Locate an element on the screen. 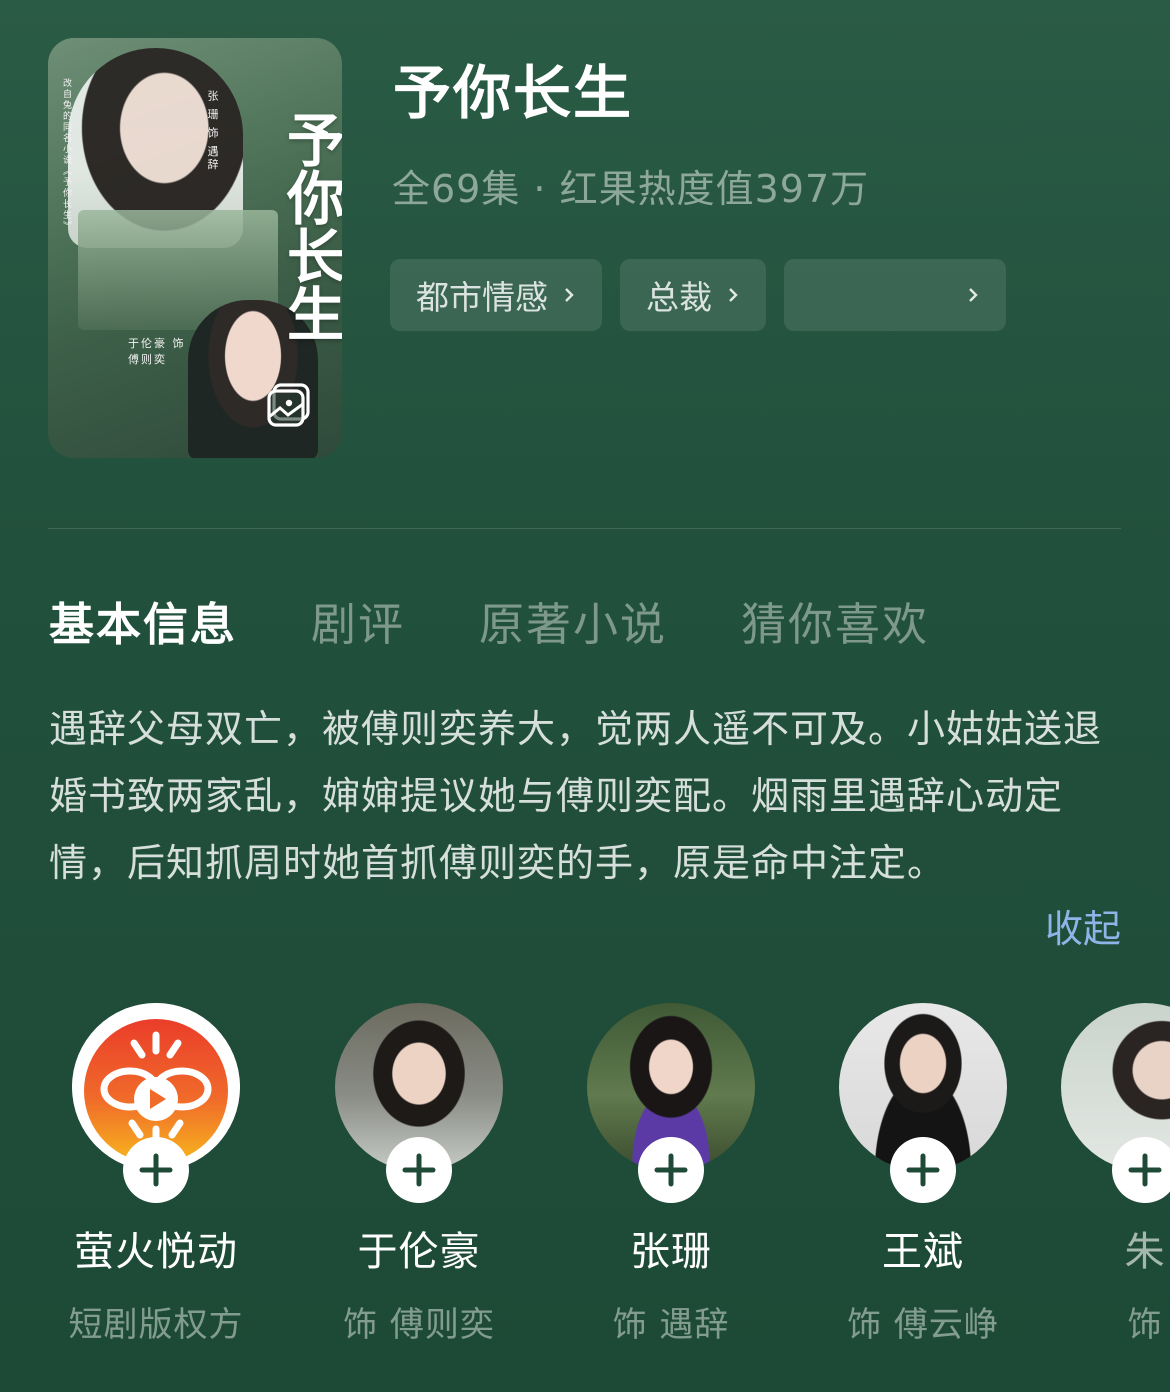 This screenshot has width=1170, height=1392. tab-original-novel: 原著小说 is located at coordinates (573, 620).